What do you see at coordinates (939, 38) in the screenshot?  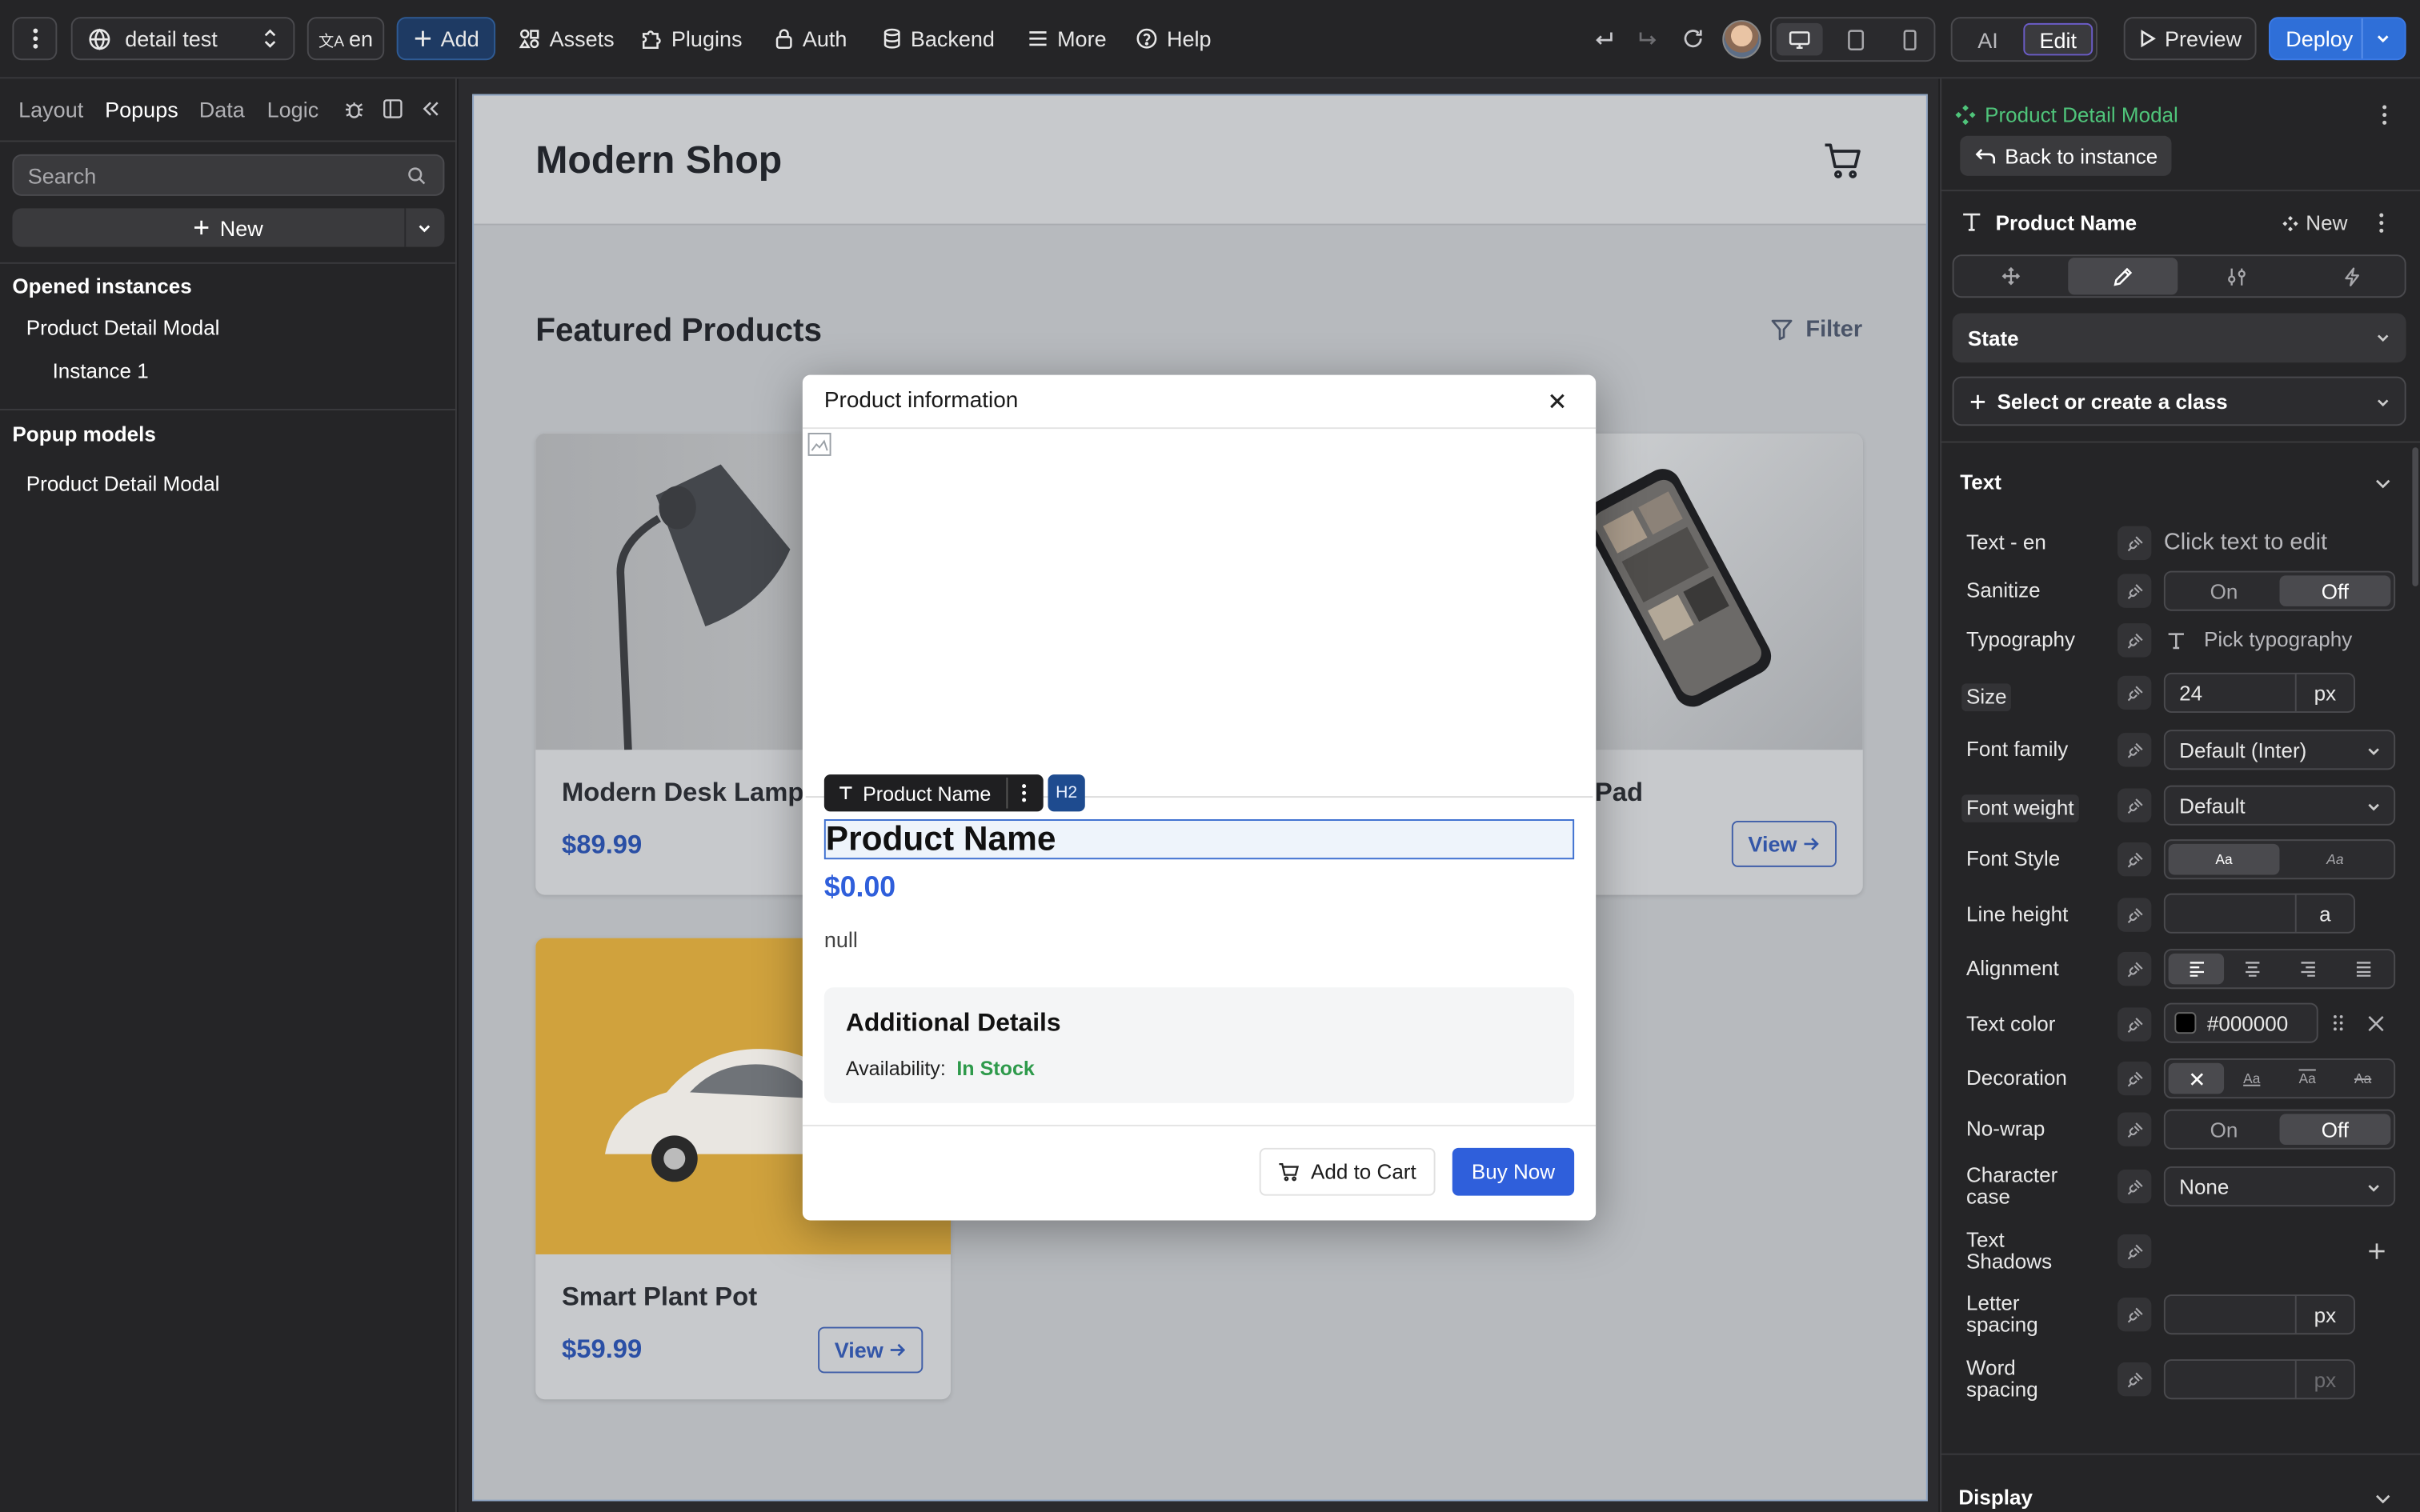 I see `backend-button: Backend` at bounding box center [939, 38].